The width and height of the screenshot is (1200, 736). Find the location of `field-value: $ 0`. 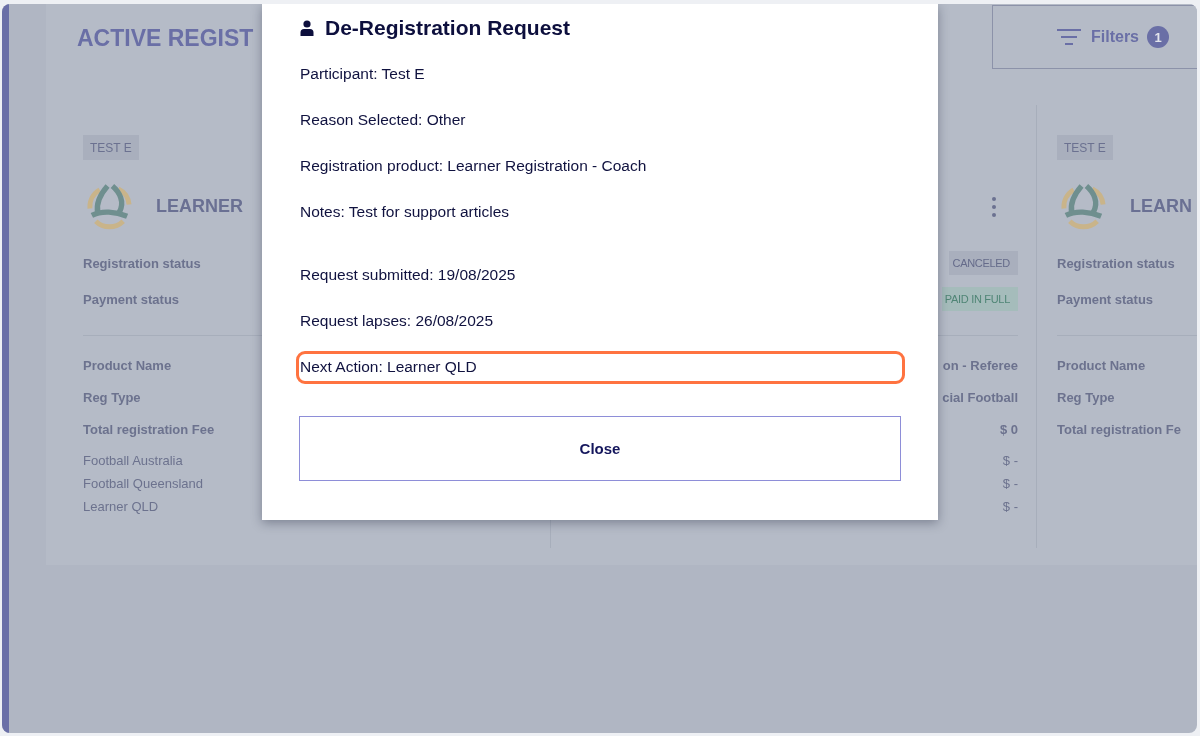

field-value: $ 0 is located at coordinates (1008, 429).